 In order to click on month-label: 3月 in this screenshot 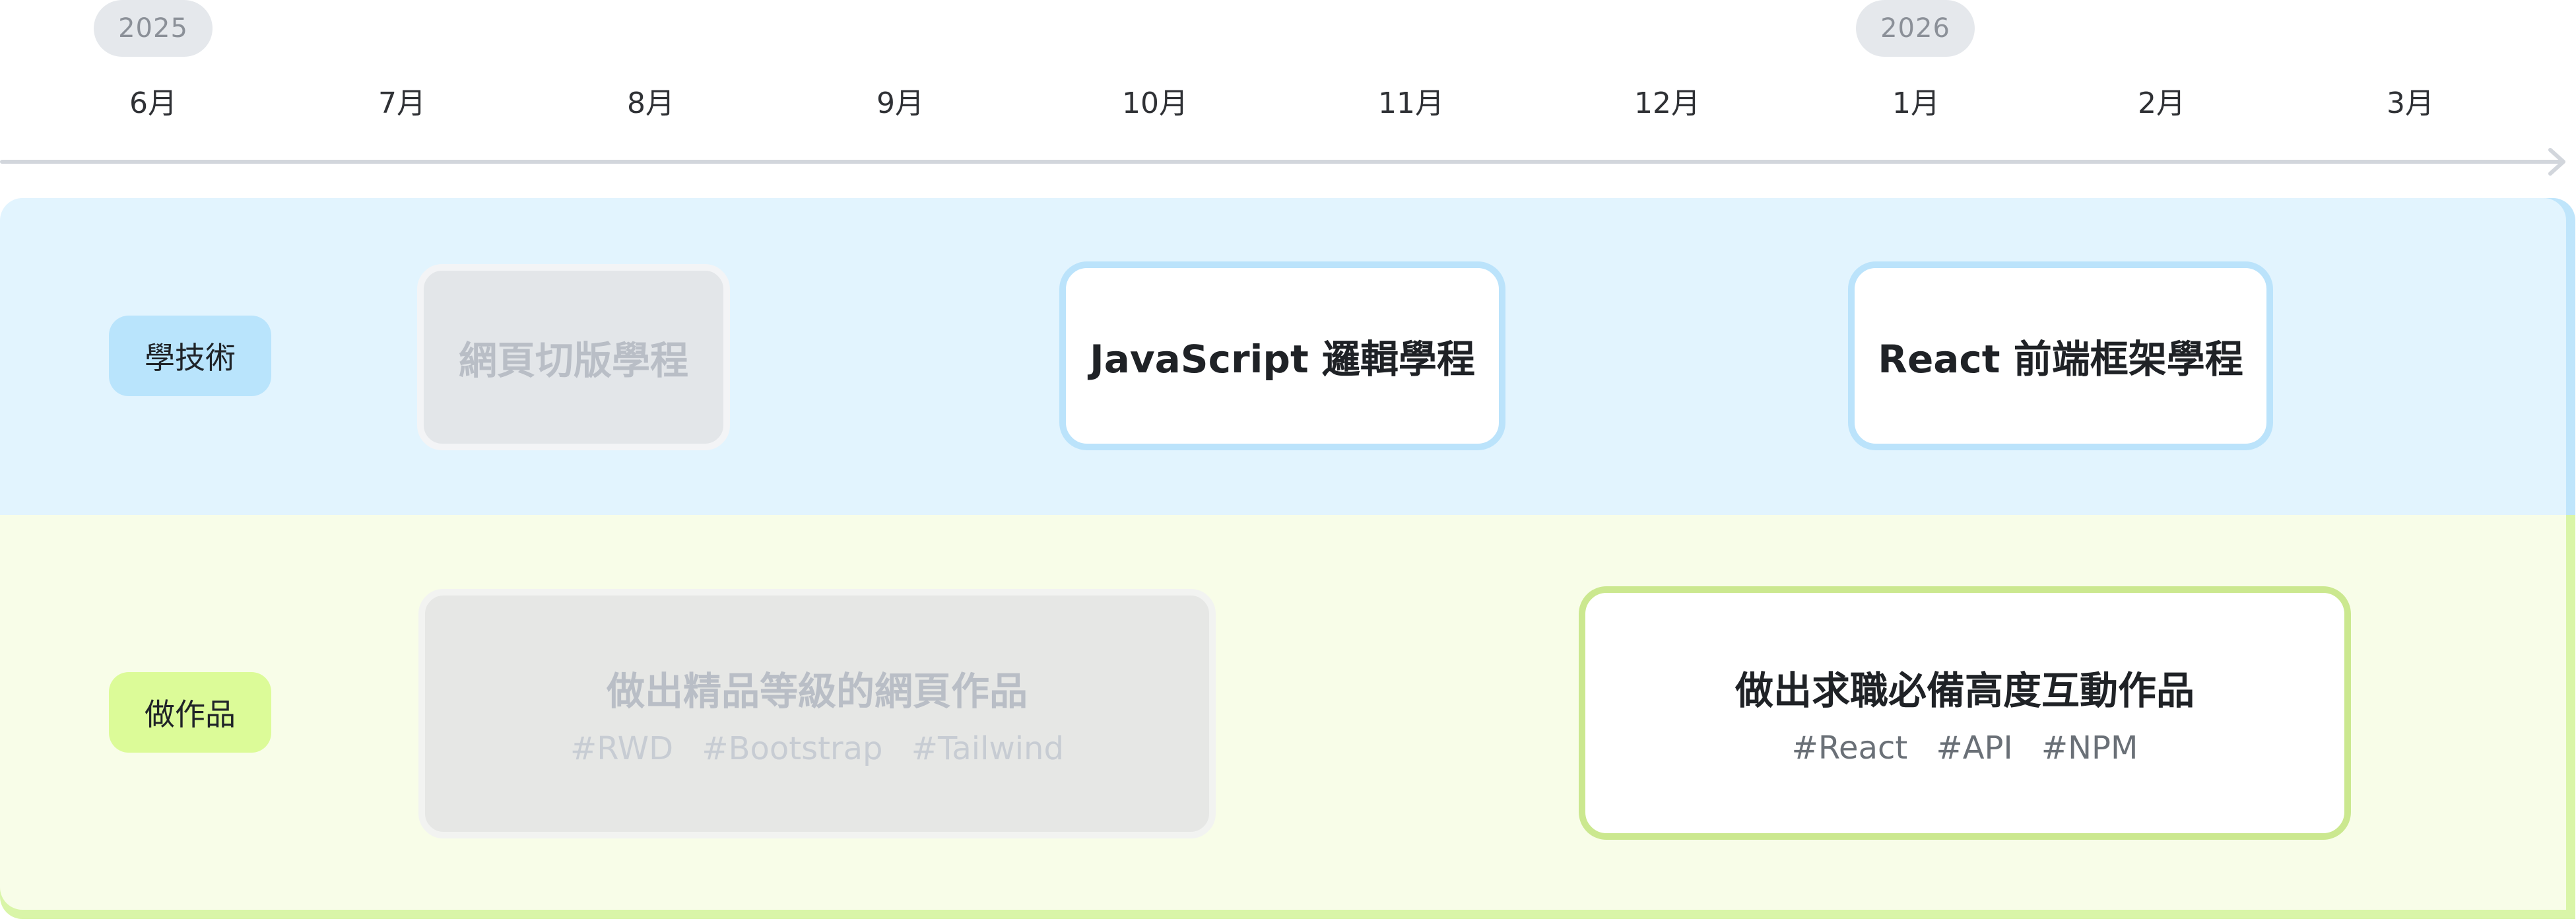, I will do `click(2410, 103)`.